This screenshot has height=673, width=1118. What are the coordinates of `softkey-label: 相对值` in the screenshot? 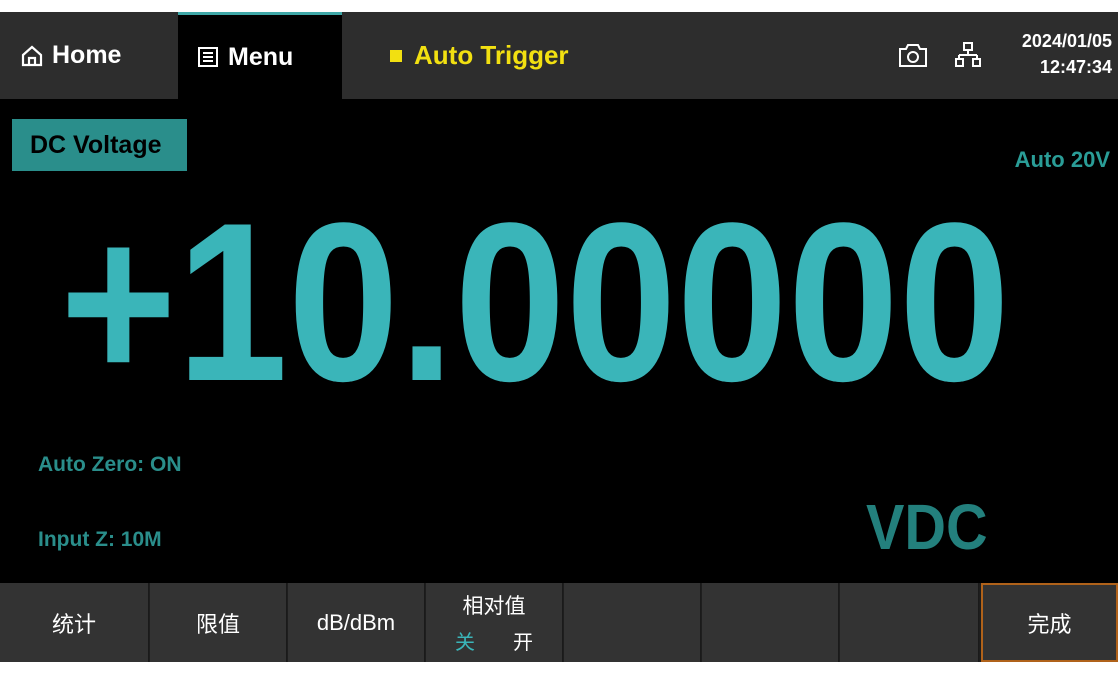 It's located at (494, 606).